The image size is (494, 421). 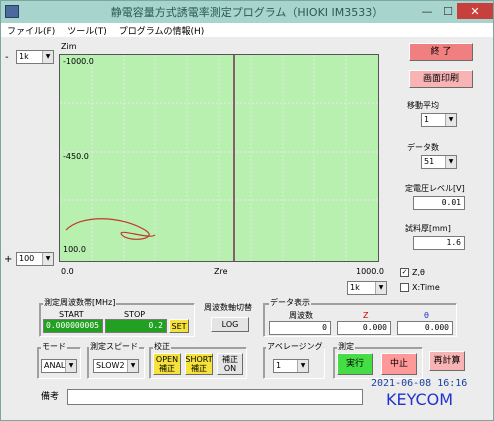 What do you see at coordinates (439, 162) in the screenshot?
I see `data-count-select: 51 ▼` at bounding box center [439, 162].